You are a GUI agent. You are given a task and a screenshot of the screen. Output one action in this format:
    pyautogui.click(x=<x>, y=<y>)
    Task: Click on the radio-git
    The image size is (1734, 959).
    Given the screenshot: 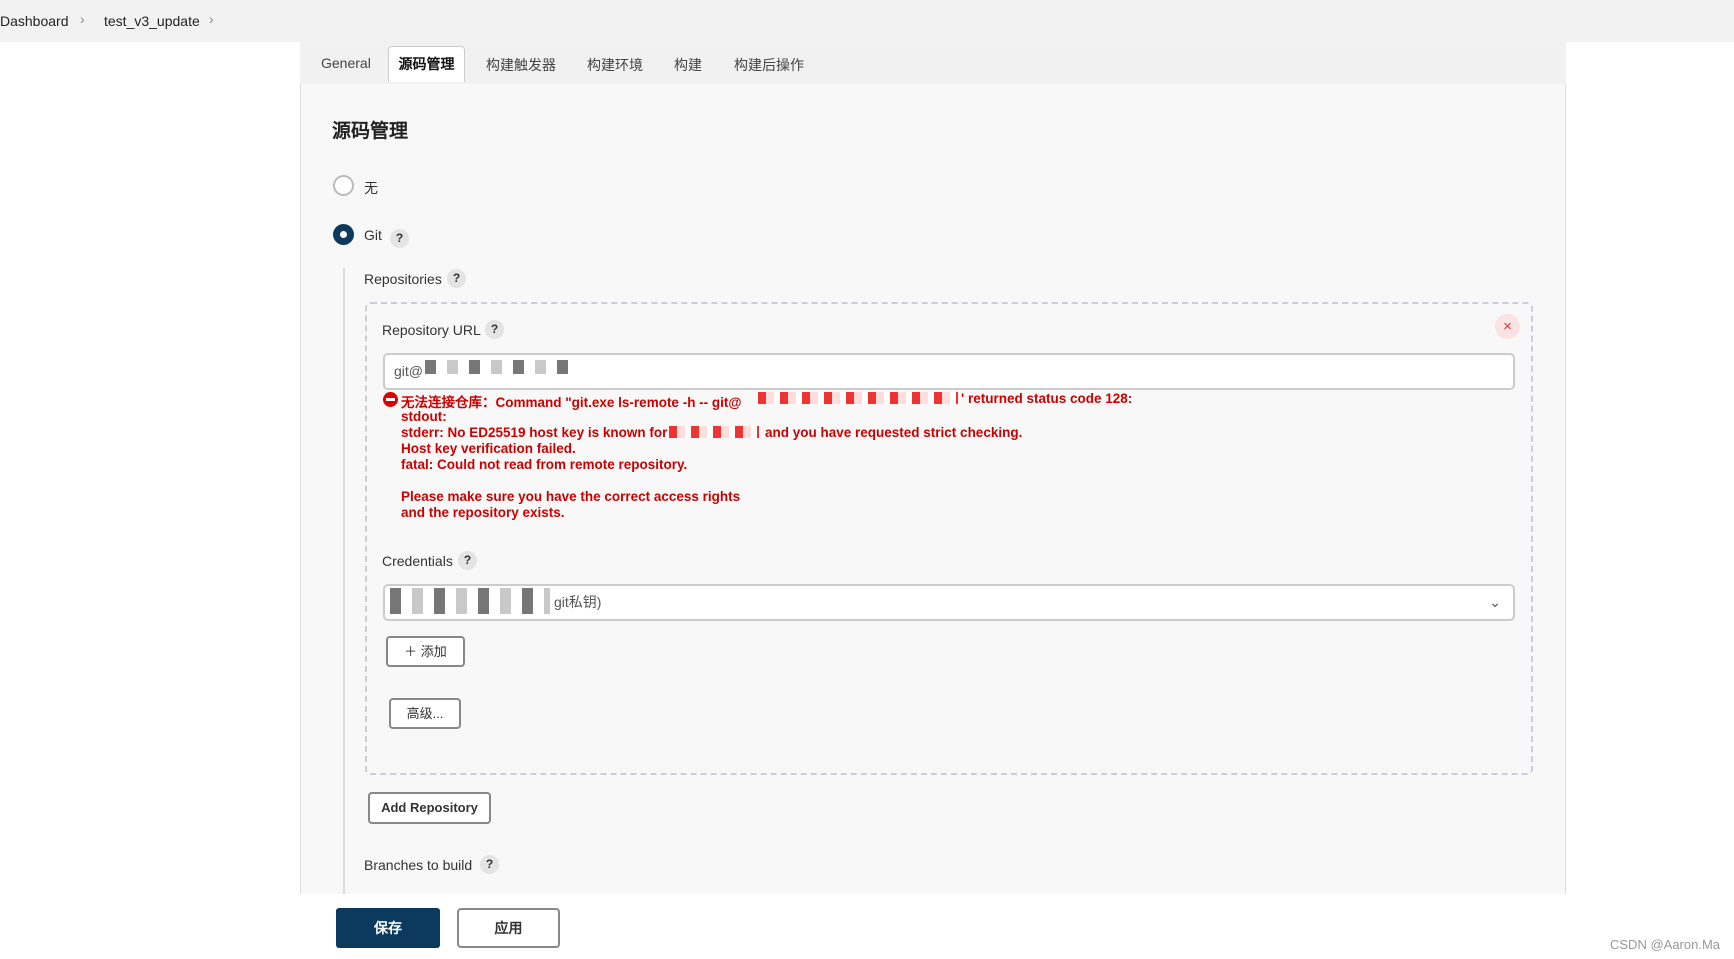 What is the action you would take?
    pyautogui.click(x=343, y=234)
    